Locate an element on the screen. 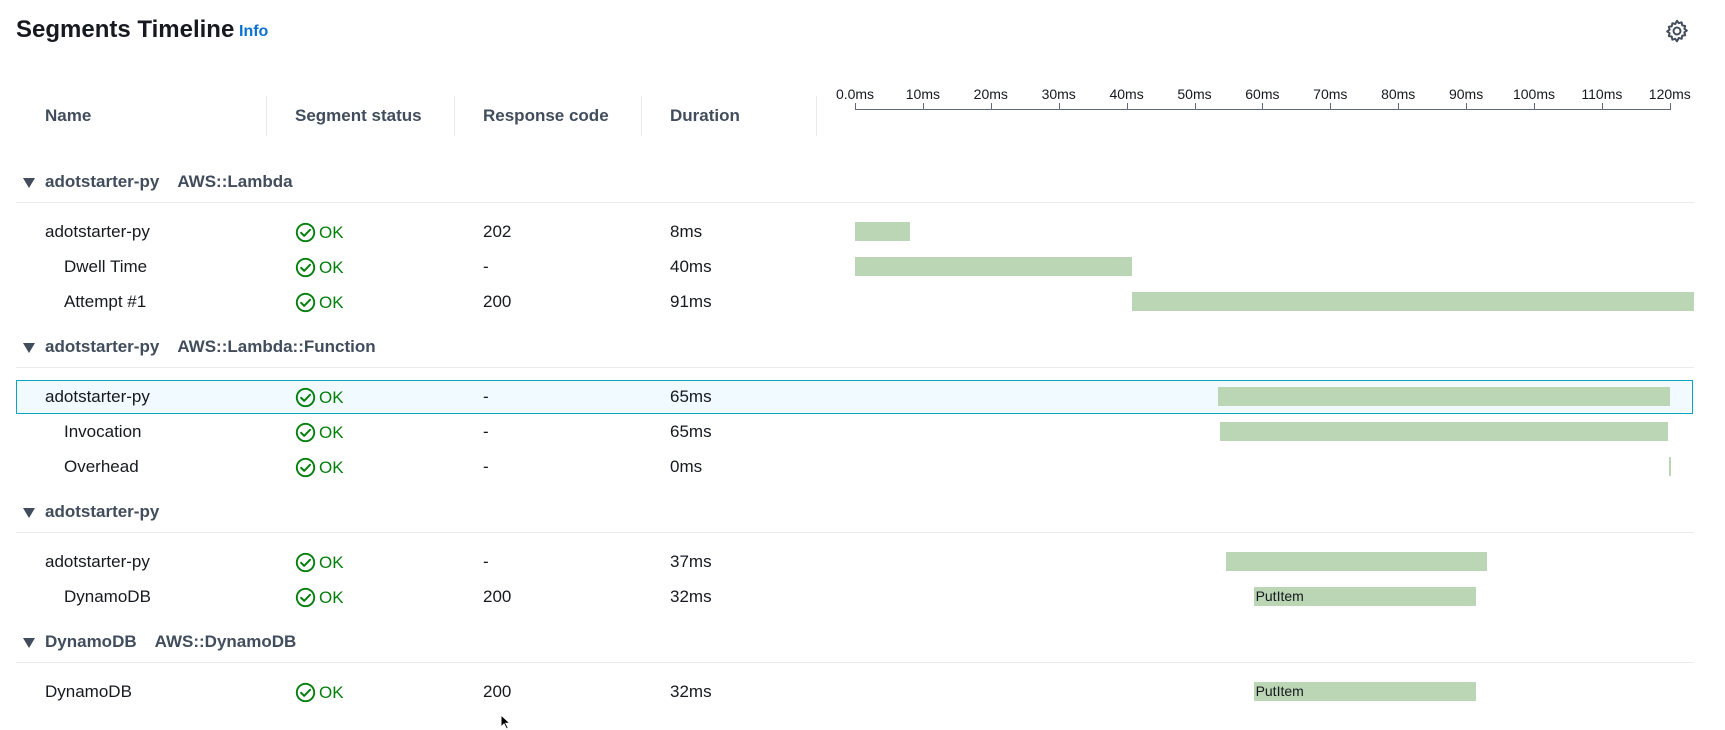  timeline-tick-label: 60ms is located at coordinates (1262, 94).